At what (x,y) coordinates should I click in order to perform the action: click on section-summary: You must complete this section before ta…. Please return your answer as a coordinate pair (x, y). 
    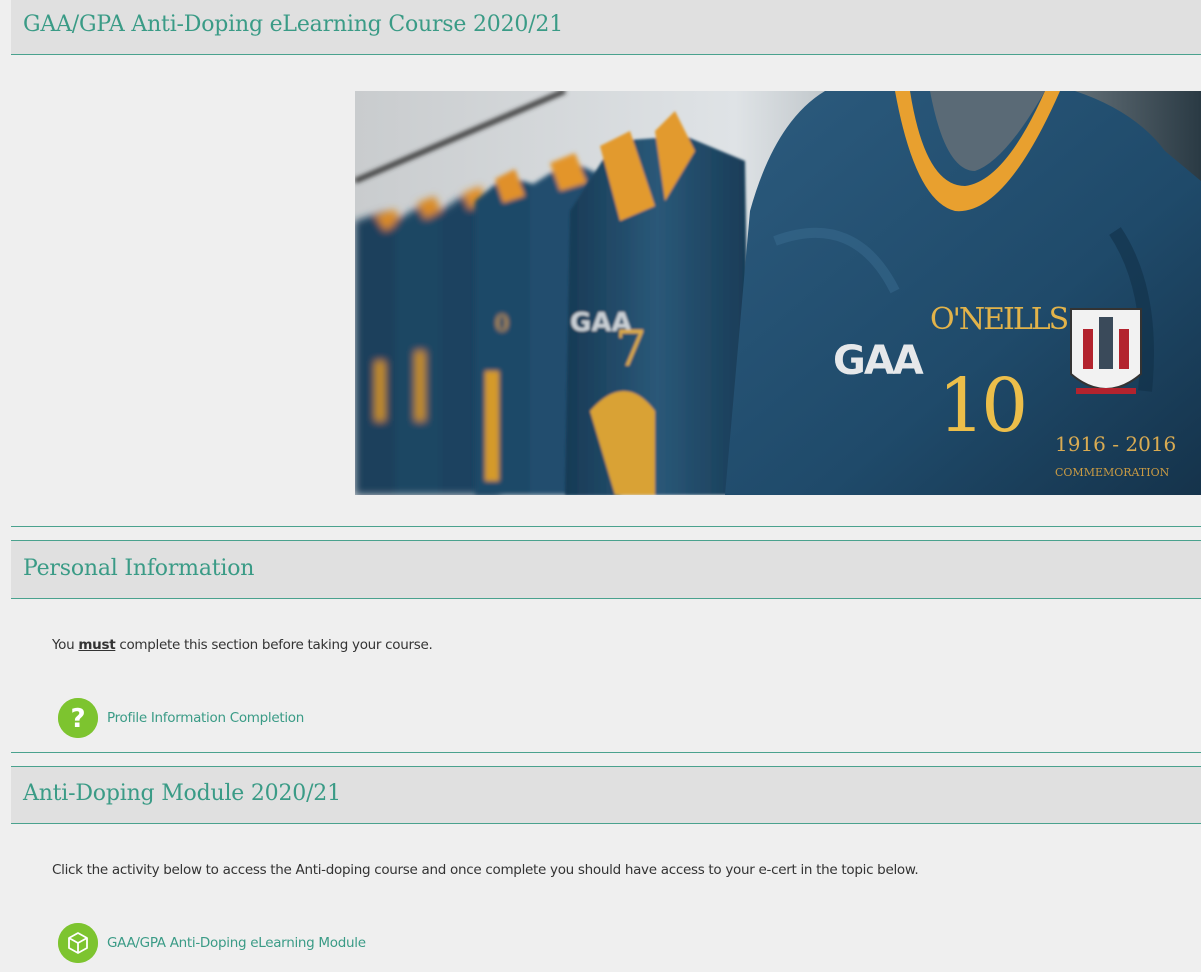
    Looking at the image, I should click on (242, 645).